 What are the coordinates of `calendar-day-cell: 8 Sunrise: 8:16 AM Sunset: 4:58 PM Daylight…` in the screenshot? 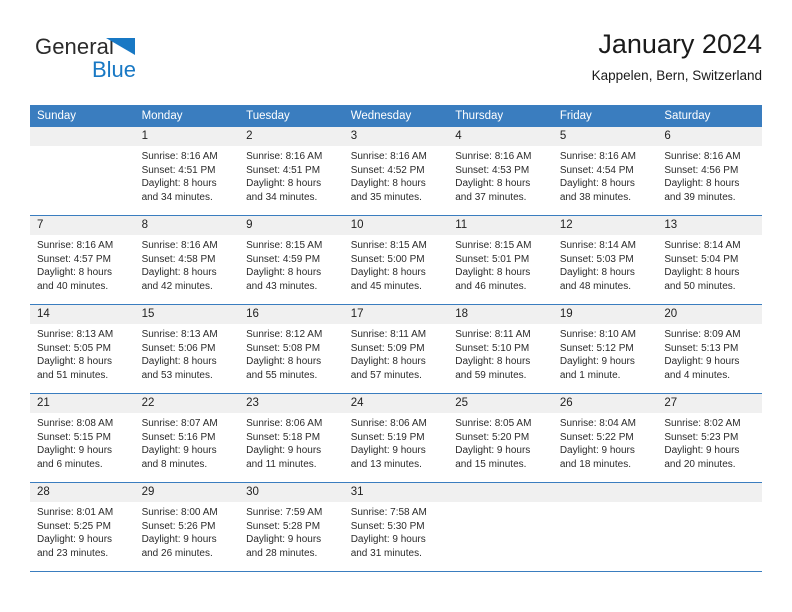 It's located at (187, 260).